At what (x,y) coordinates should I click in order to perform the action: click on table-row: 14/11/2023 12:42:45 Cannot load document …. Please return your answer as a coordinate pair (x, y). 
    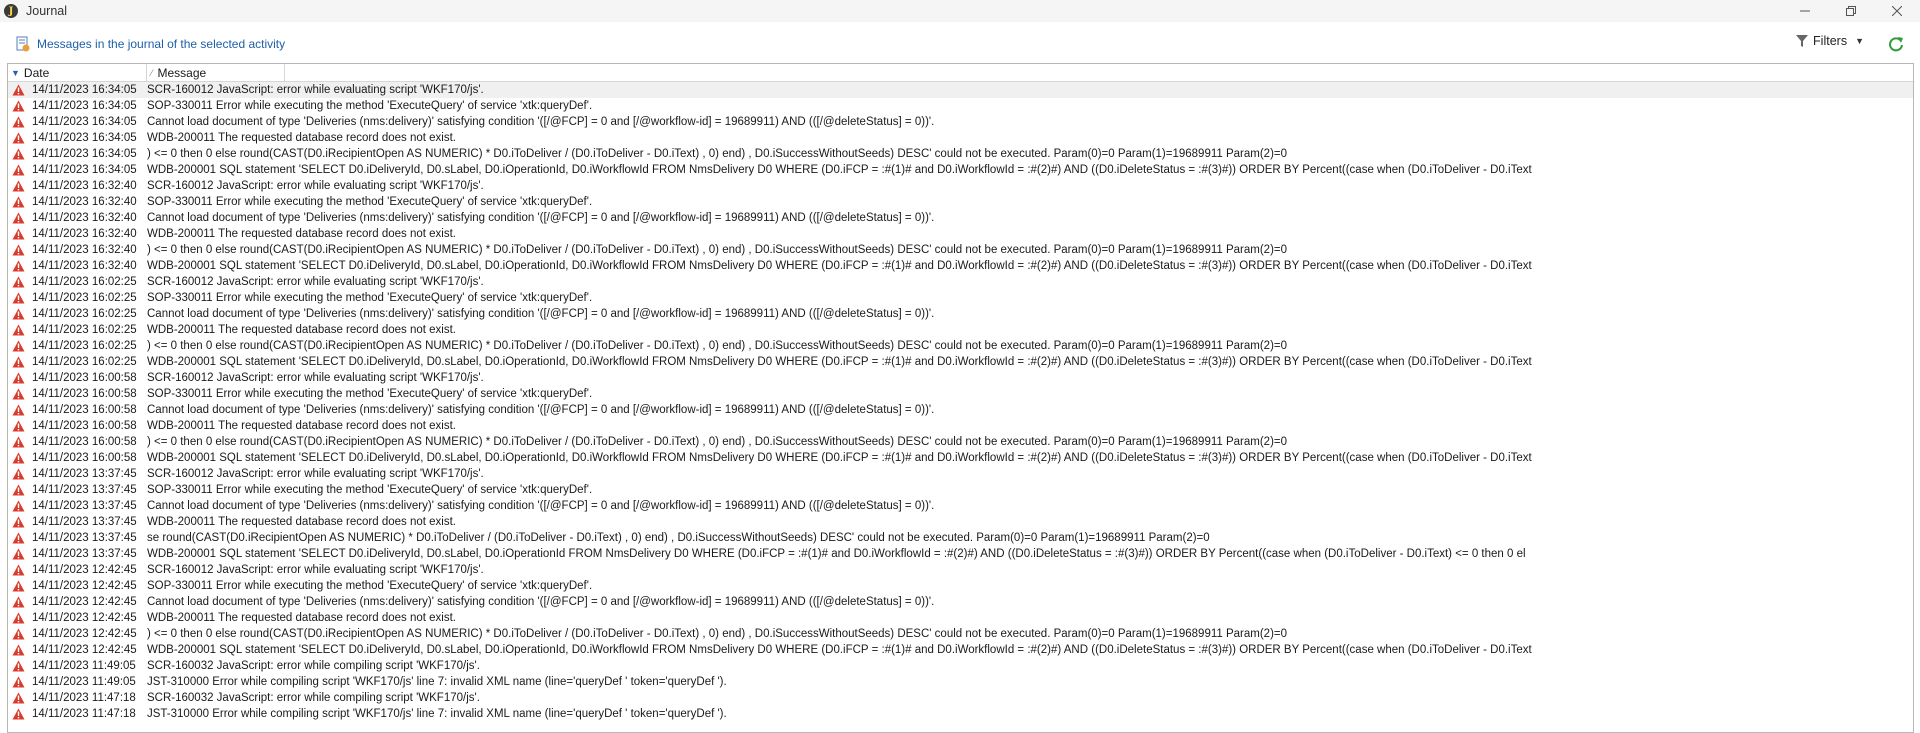
    Looking at the image, I should click on (960, 602).